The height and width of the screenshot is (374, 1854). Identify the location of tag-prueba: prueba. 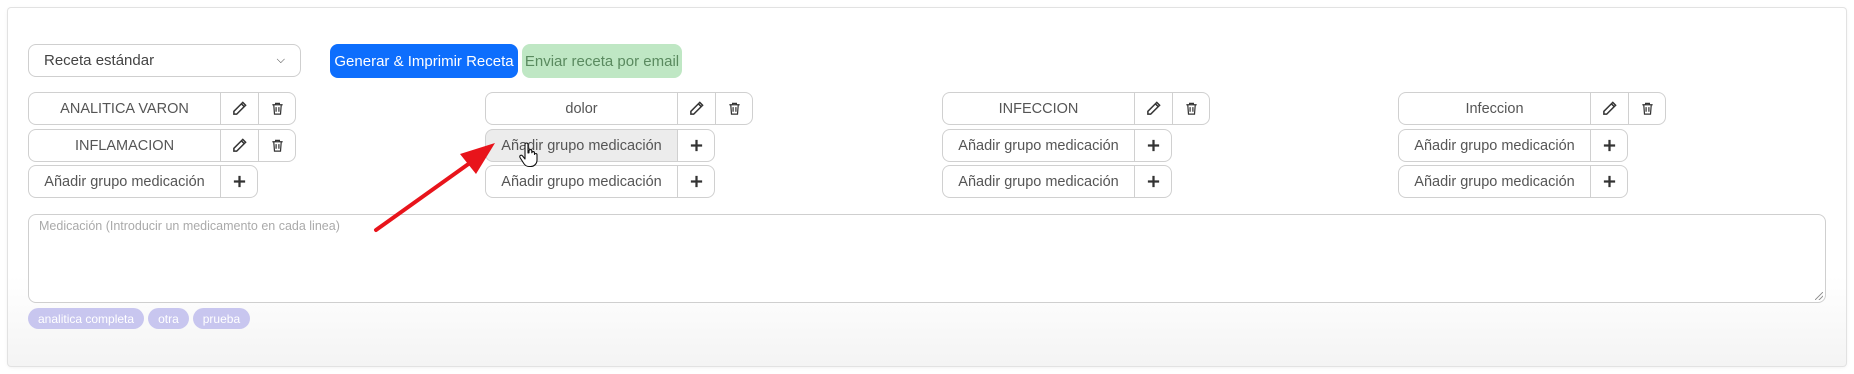
(221, 318).